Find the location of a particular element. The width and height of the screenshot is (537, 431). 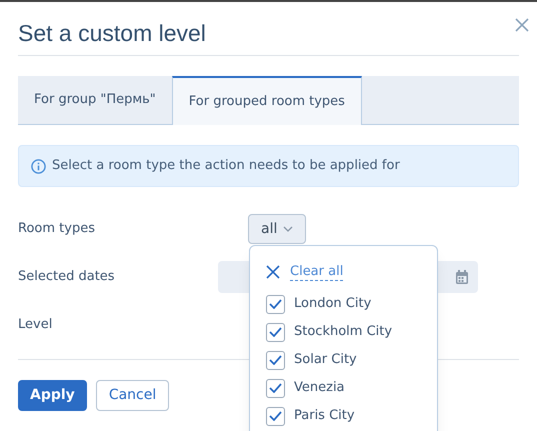

clear-all-link: Clear all is located at coordinates (317, 272).